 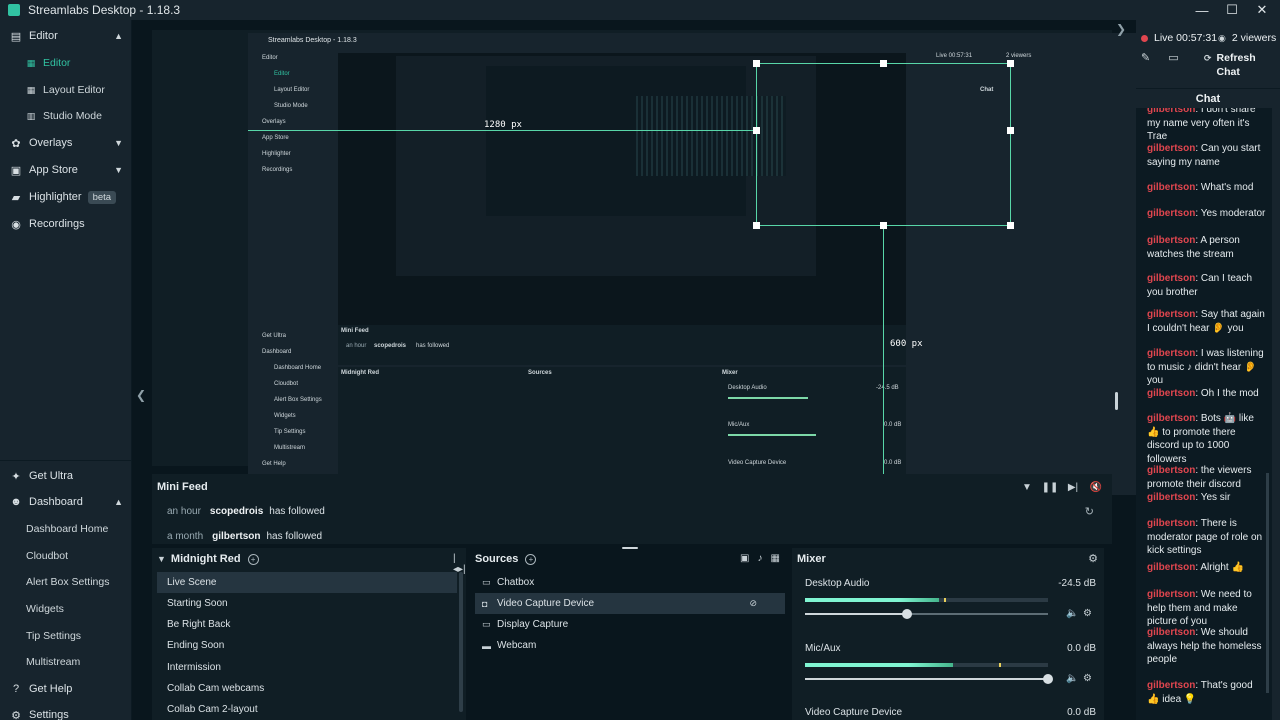 What do you see at coordinates (1116, 401) in the screenshot?
I see `chat-resize-handle` at bounding box center [1116, 401].